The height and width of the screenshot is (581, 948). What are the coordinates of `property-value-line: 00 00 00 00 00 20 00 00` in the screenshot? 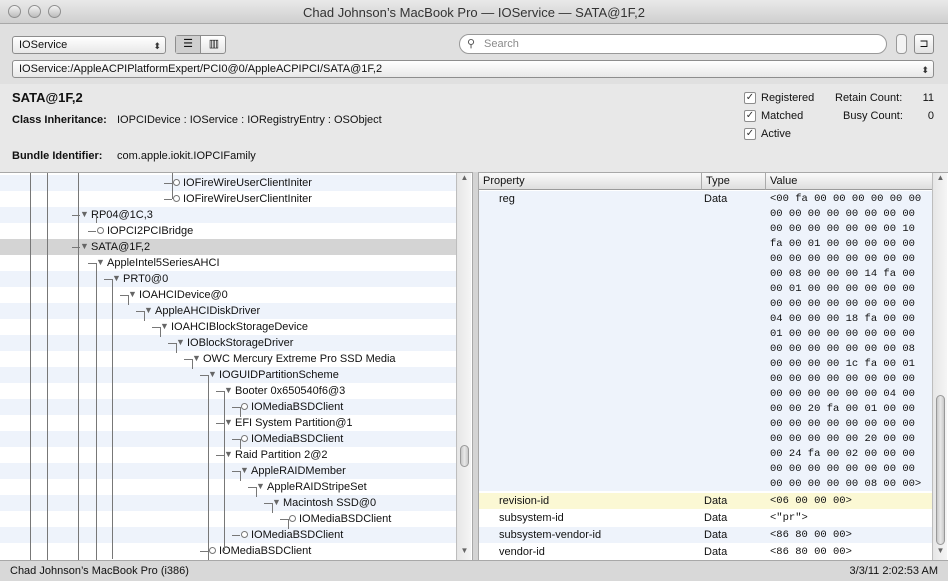 It's located at (842, 439).